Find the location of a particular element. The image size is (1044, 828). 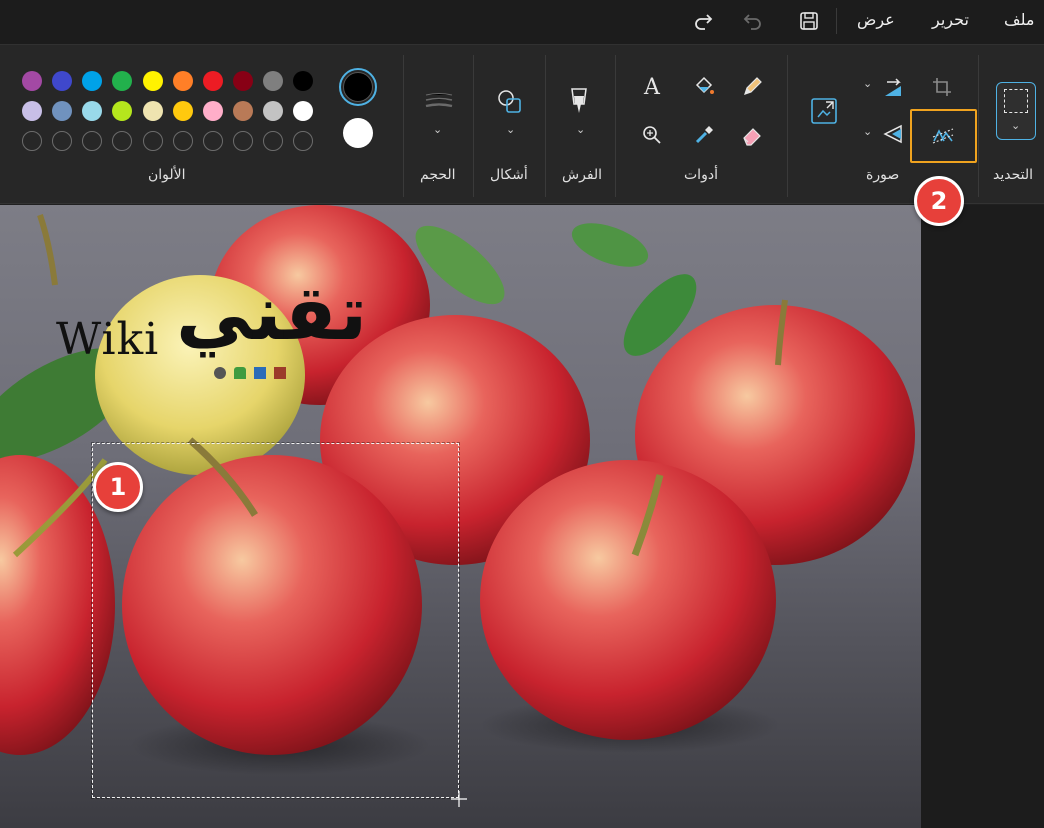

menu-file: ملف is located at coordinates (1019, 19).